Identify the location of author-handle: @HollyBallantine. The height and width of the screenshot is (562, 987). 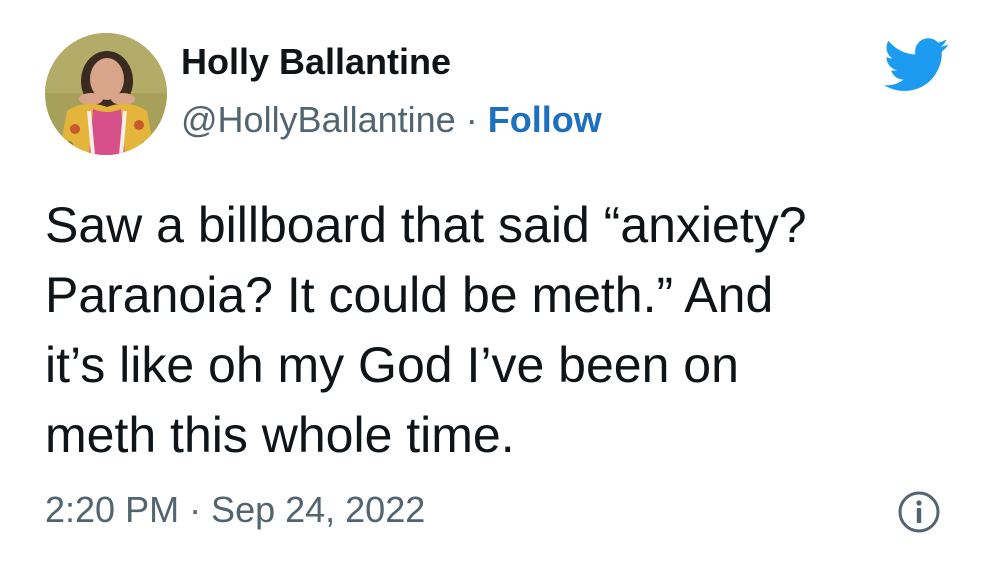
(318, 119).